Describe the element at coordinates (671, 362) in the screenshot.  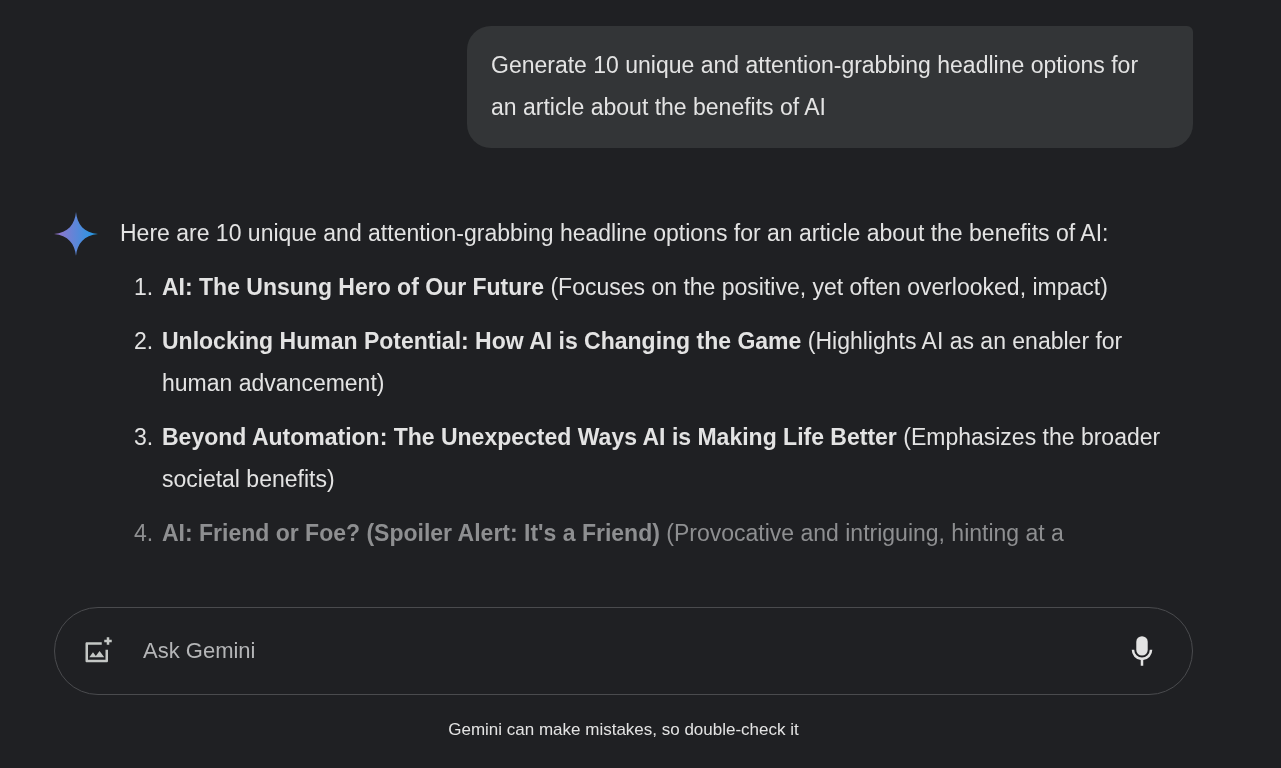
I see `headline-option: Unlocking Human Potential: How AI is Changing the Game (Highlights AI as an enabler for human advancement)` at that location.